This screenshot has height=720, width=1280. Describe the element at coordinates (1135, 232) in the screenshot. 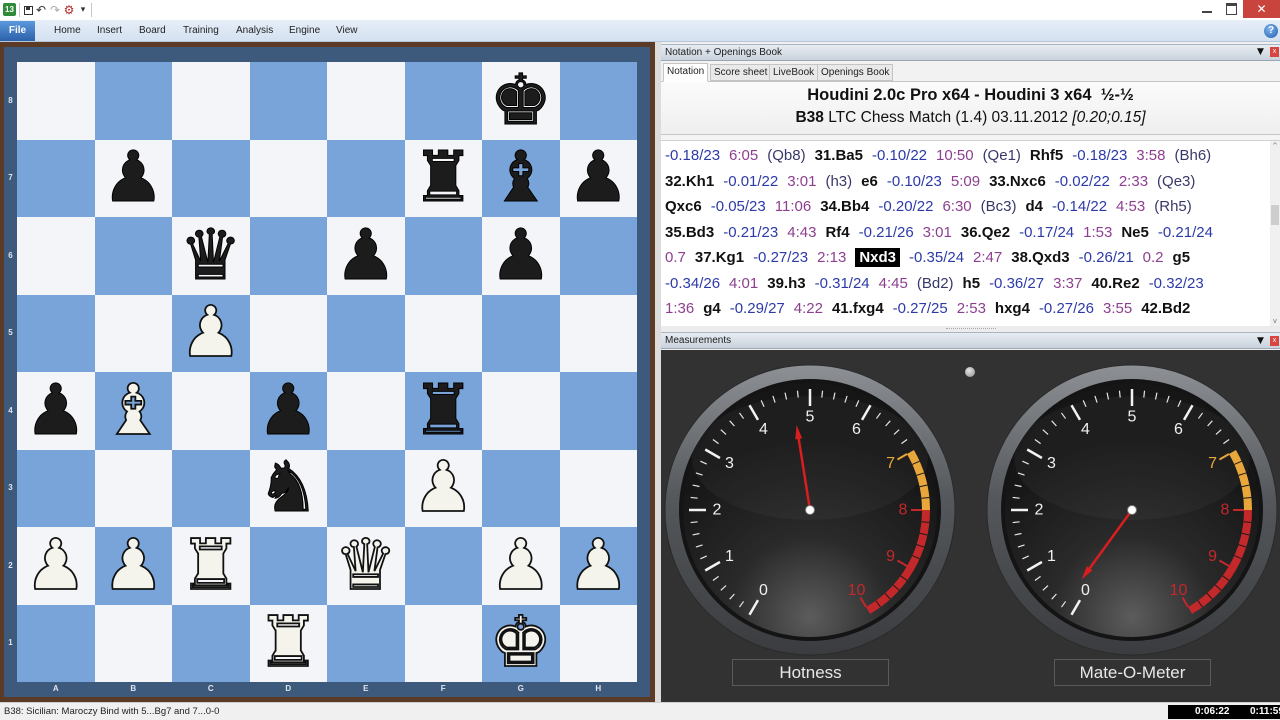

I see `move: Ne5` at that location.